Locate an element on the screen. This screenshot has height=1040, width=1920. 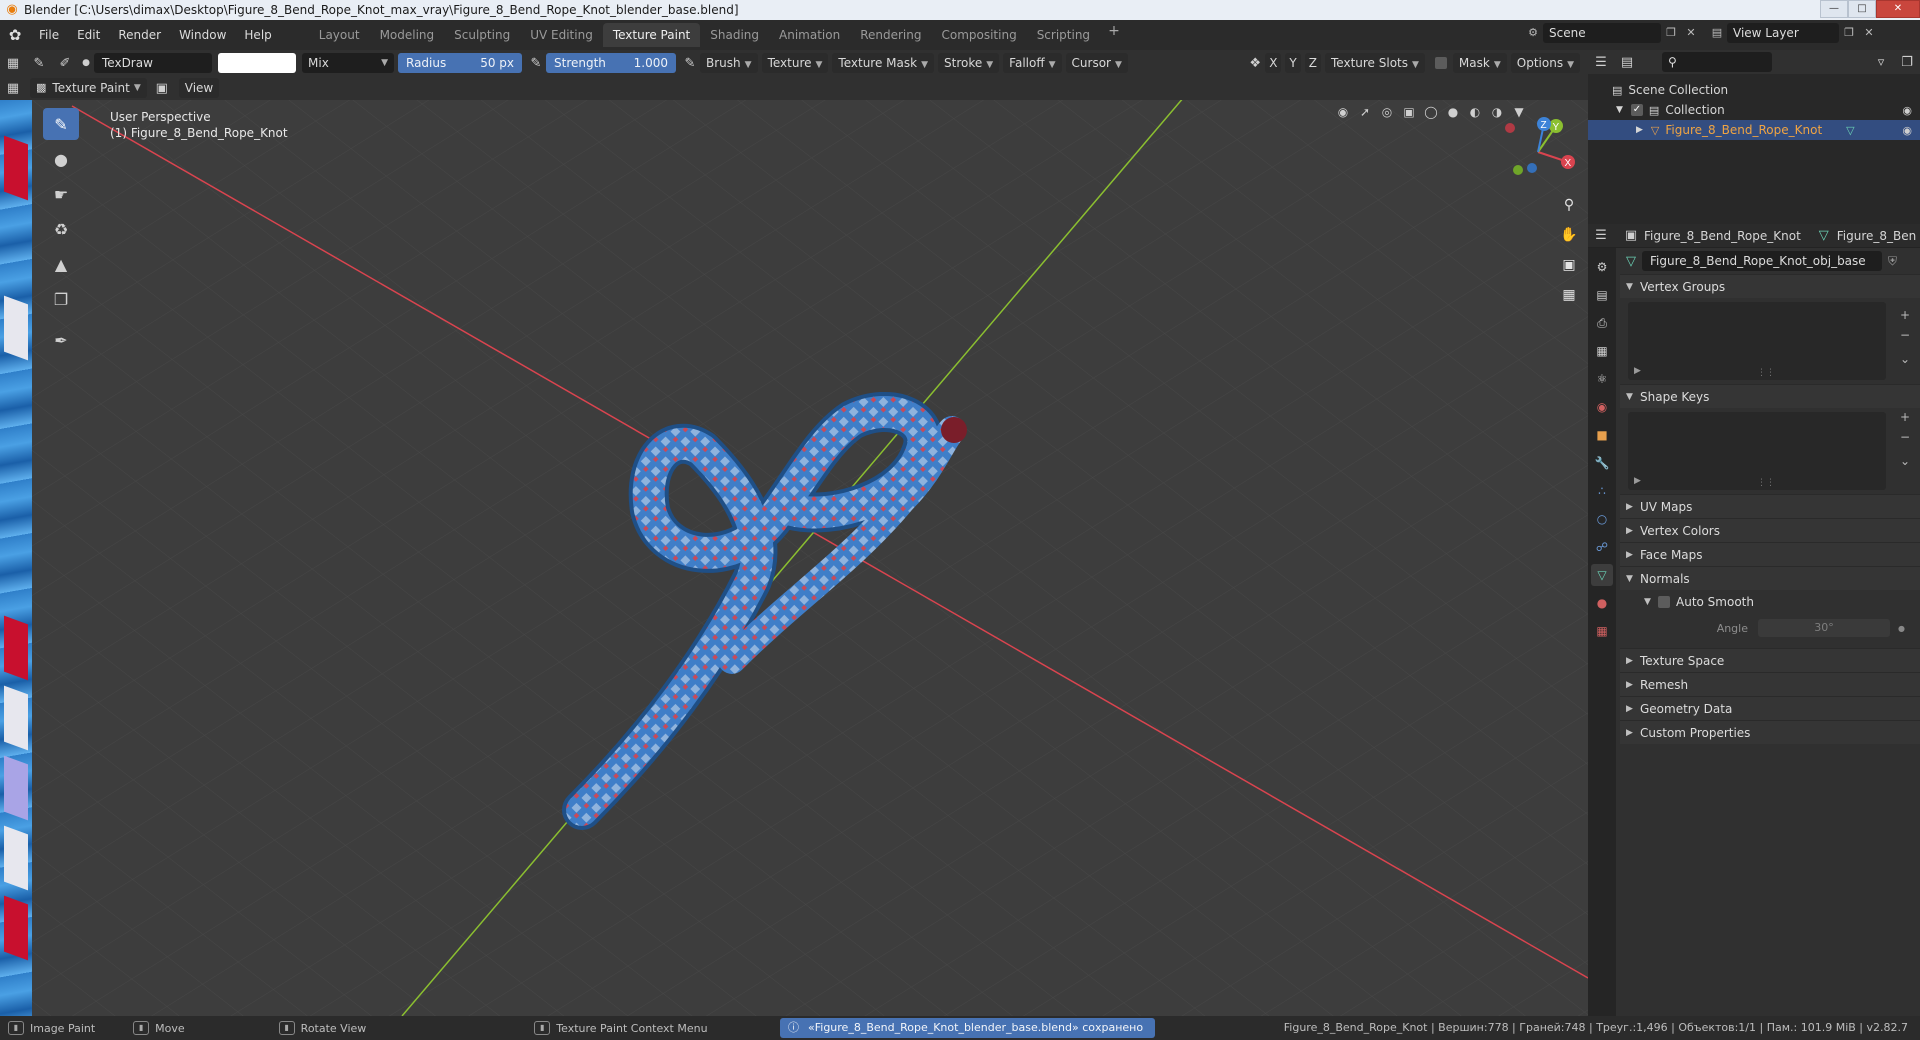
menu-help: Help is located at coordinates (257, 35).